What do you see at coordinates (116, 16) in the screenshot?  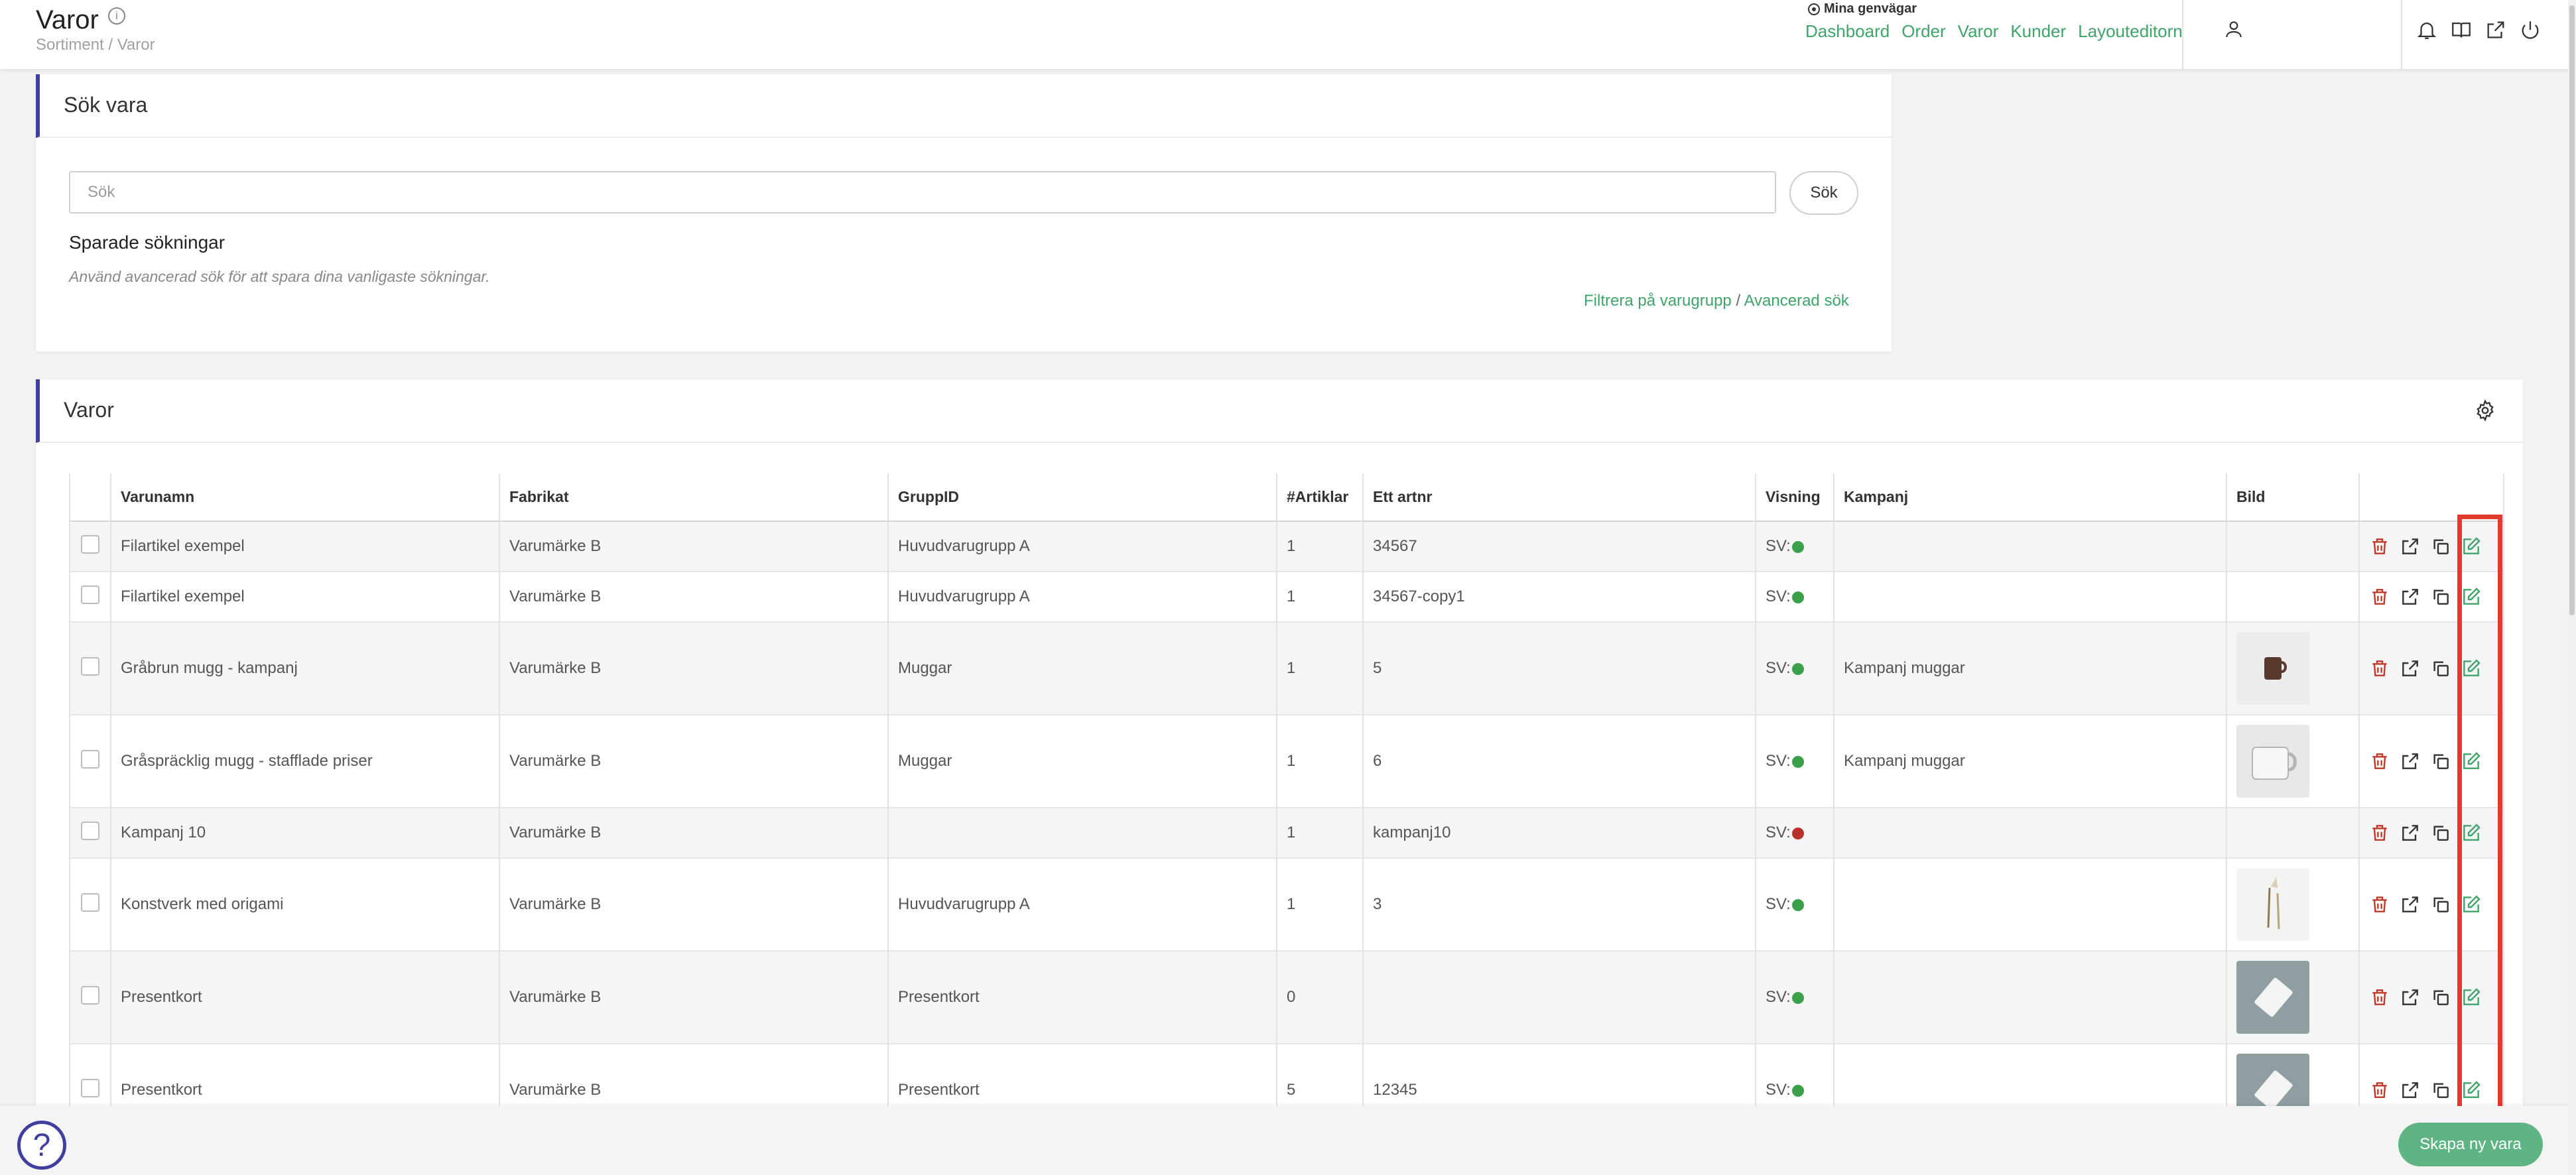 I see `info-icon: i` at bounding box center [116, 16].